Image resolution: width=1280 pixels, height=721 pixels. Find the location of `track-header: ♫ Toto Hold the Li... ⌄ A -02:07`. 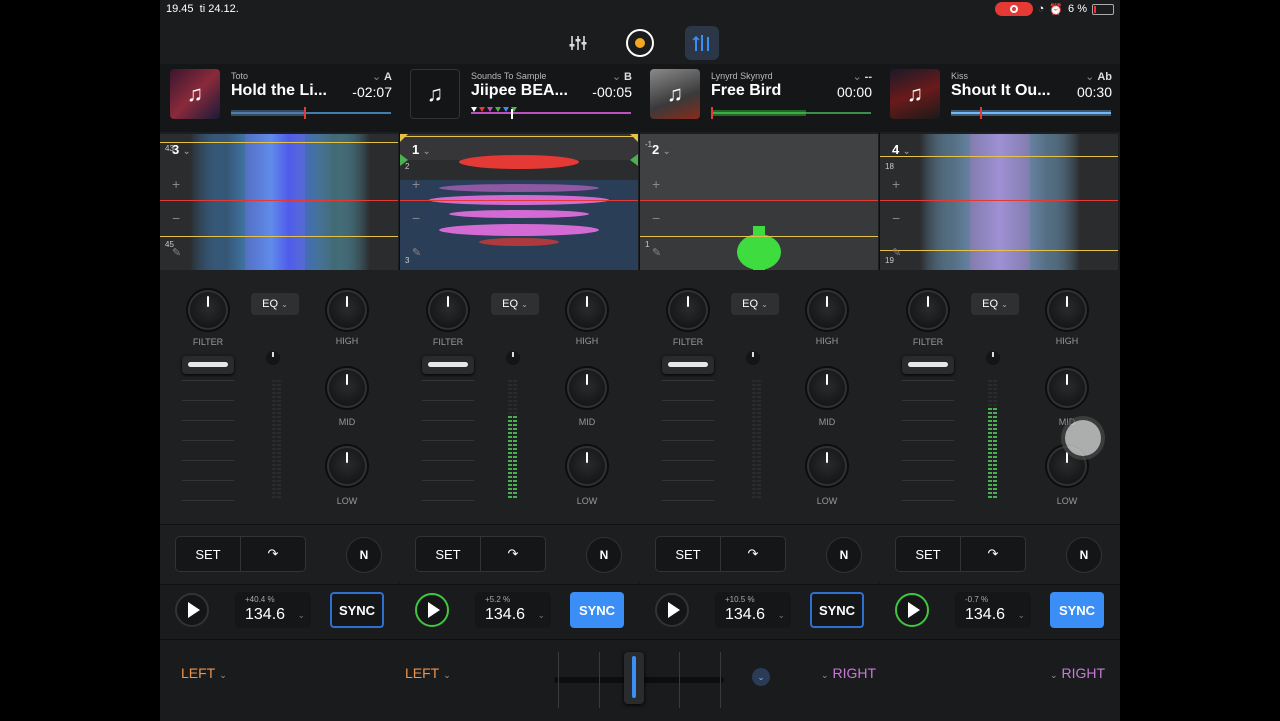

track-header: ♫ Toto Hold the Li... ⌄ A -02:07 is located at coordinates (280, 98).